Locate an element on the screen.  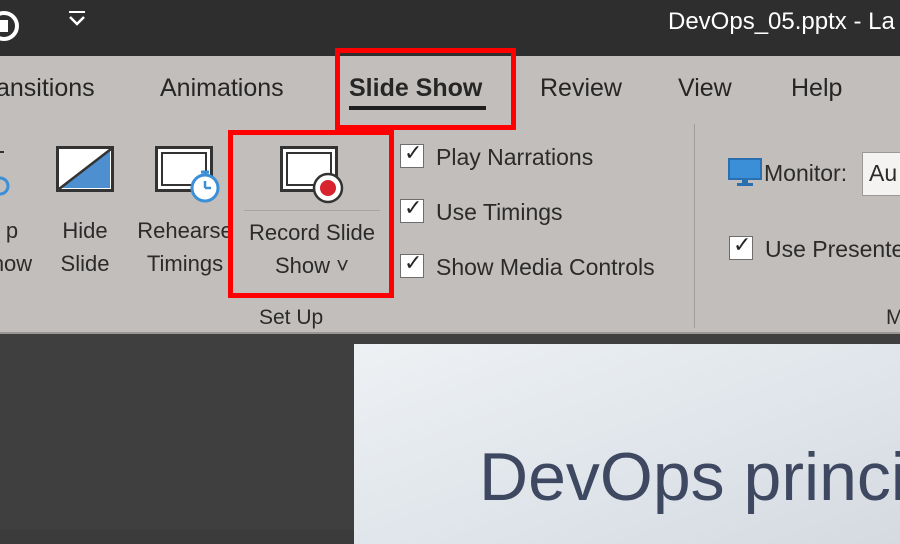
tab-help: Help is located at coordinates (816, 88).